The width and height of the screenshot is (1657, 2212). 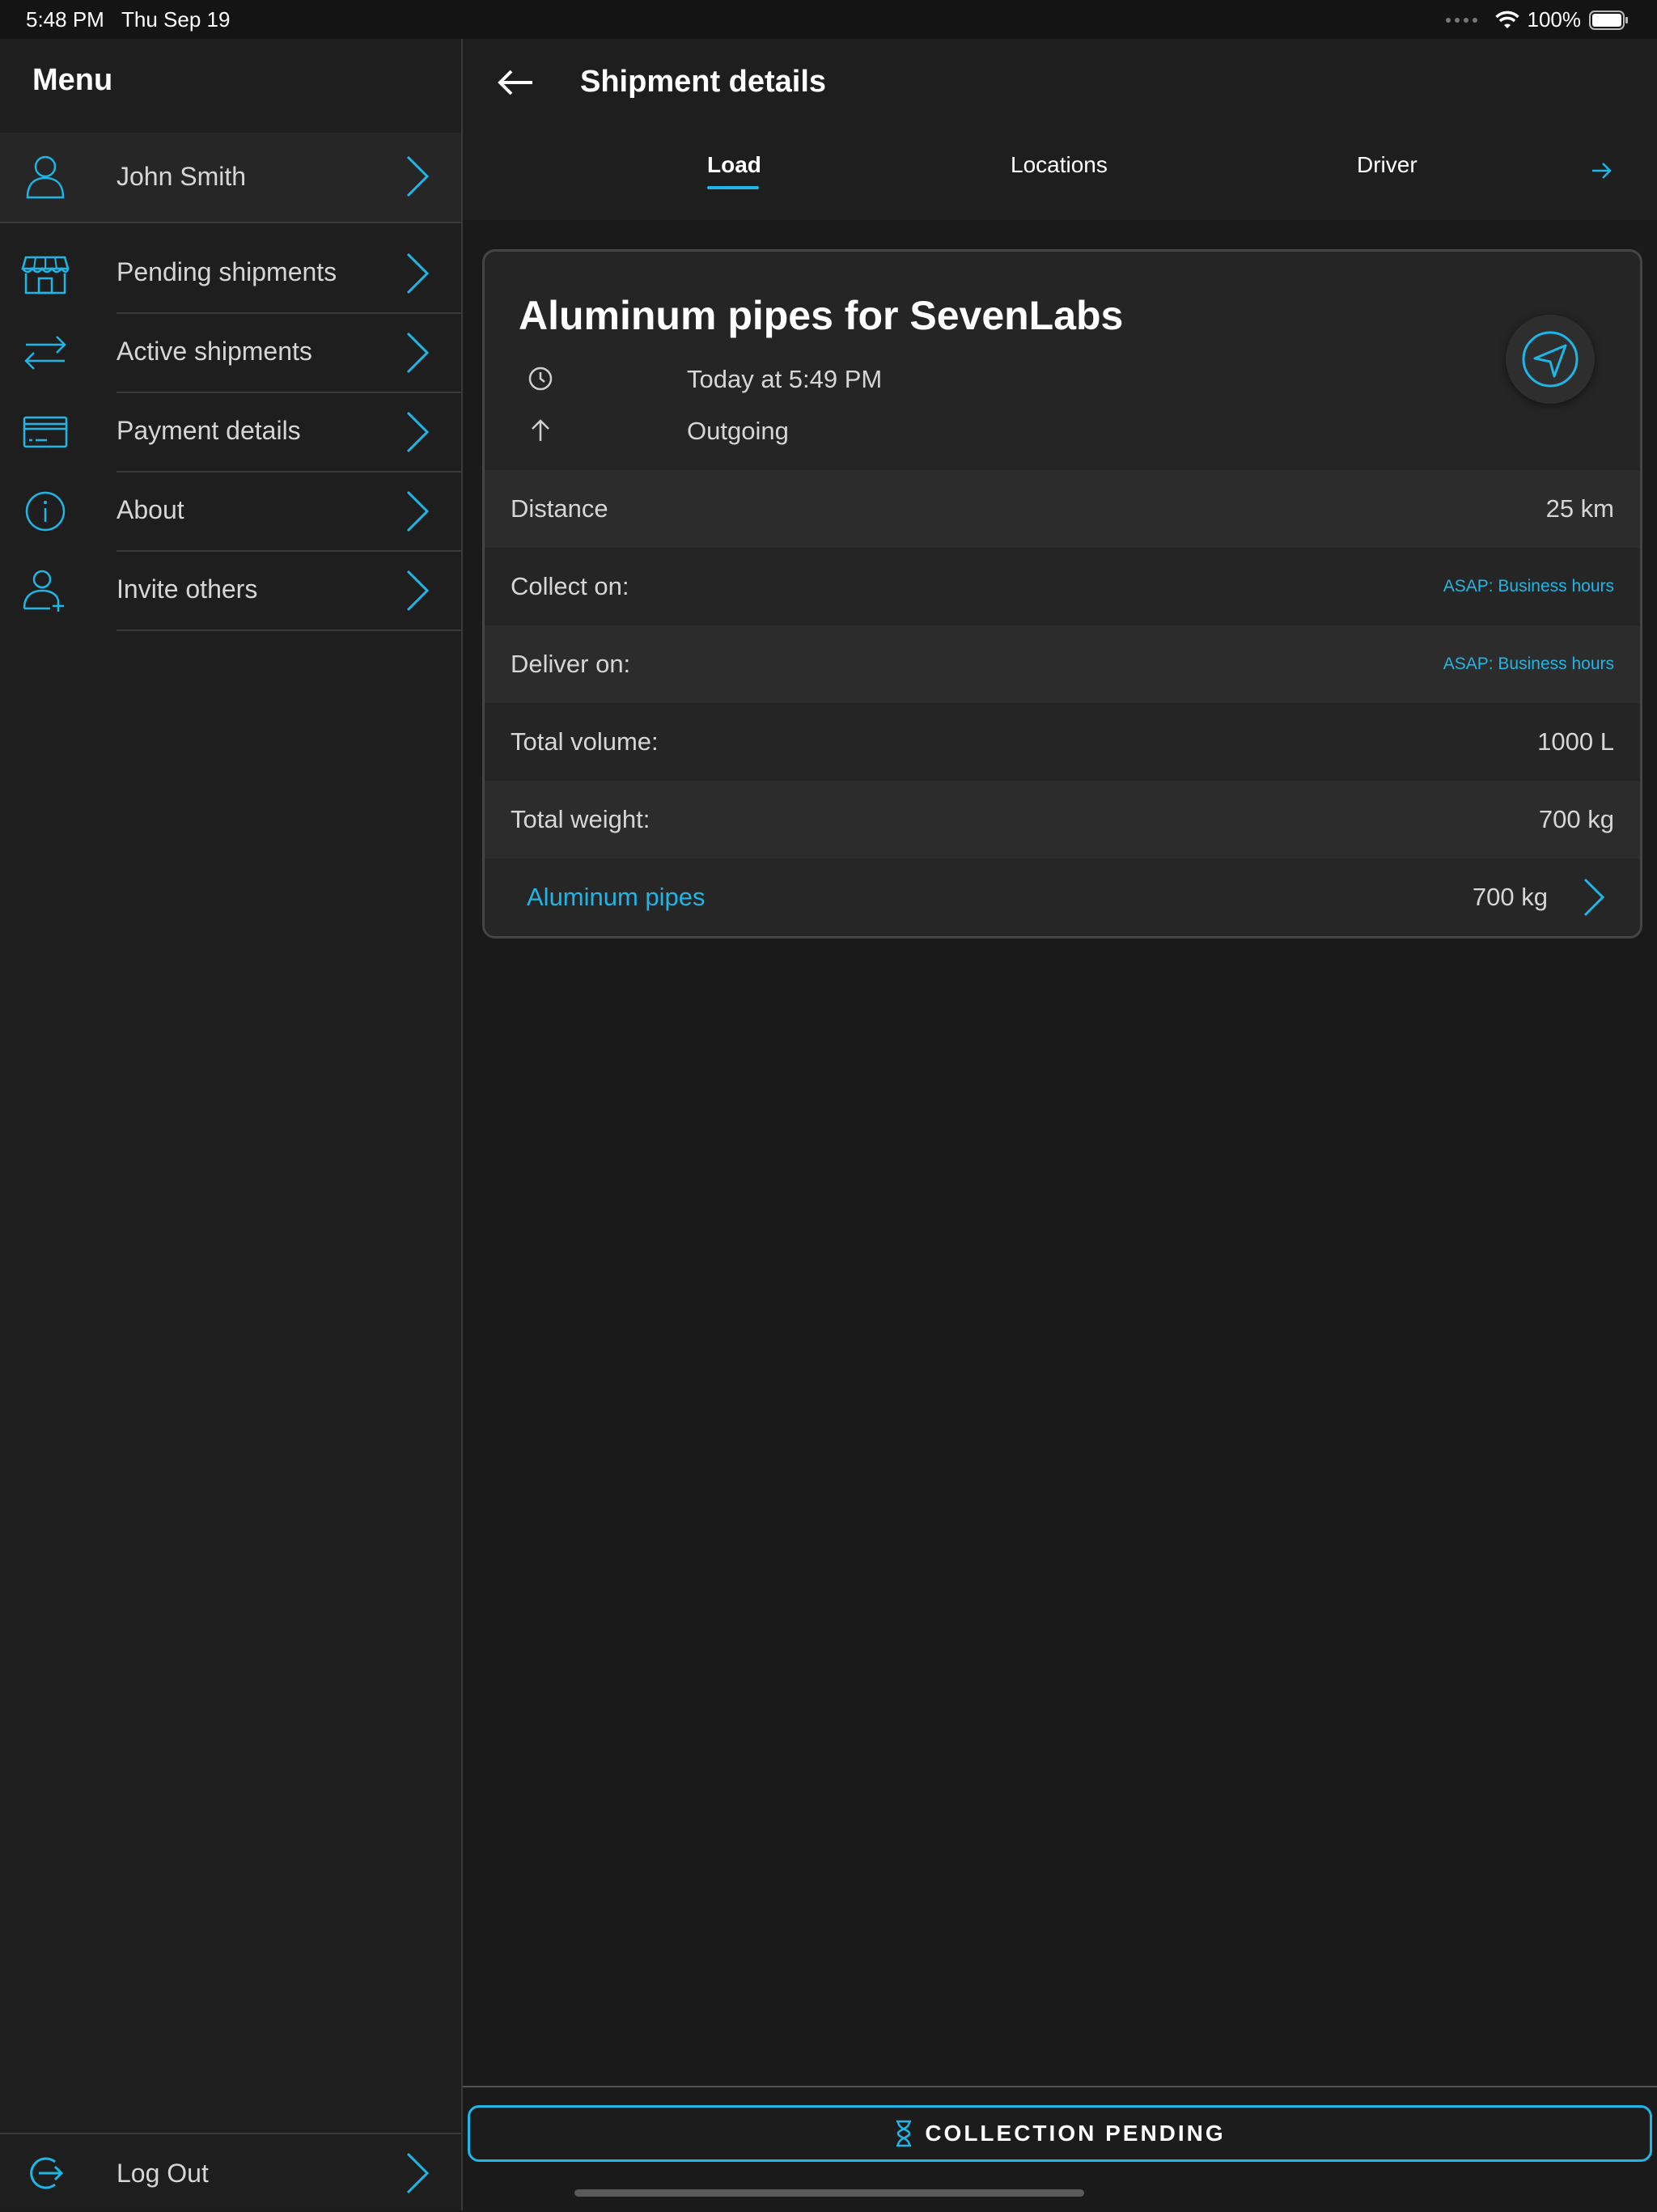 What do you see at coordinates (1062, 742) in the screenshot?
I see `detail-row-total-volume: Total volume: 1000 L` at bounding box center [1062, 742].